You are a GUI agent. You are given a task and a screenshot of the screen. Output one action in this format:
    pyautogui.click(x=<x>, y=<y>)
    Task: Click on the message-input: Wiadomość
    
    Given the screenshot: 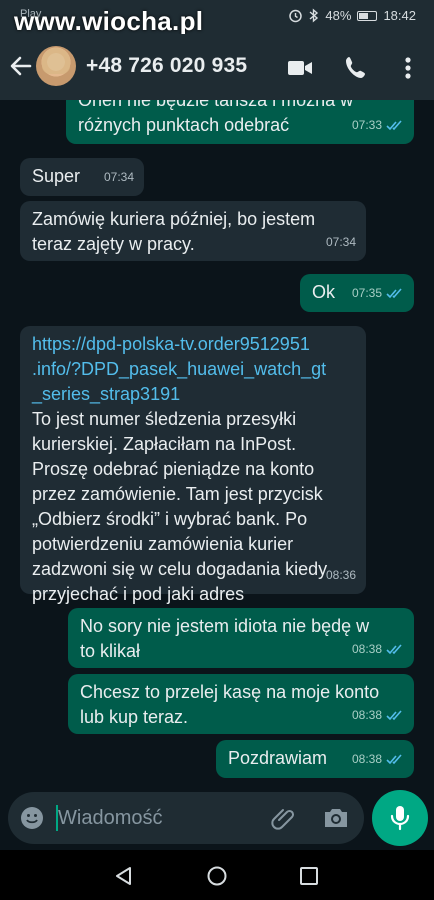 What is the action you would take?
    pyautogui.click(x=110, y=818)
    